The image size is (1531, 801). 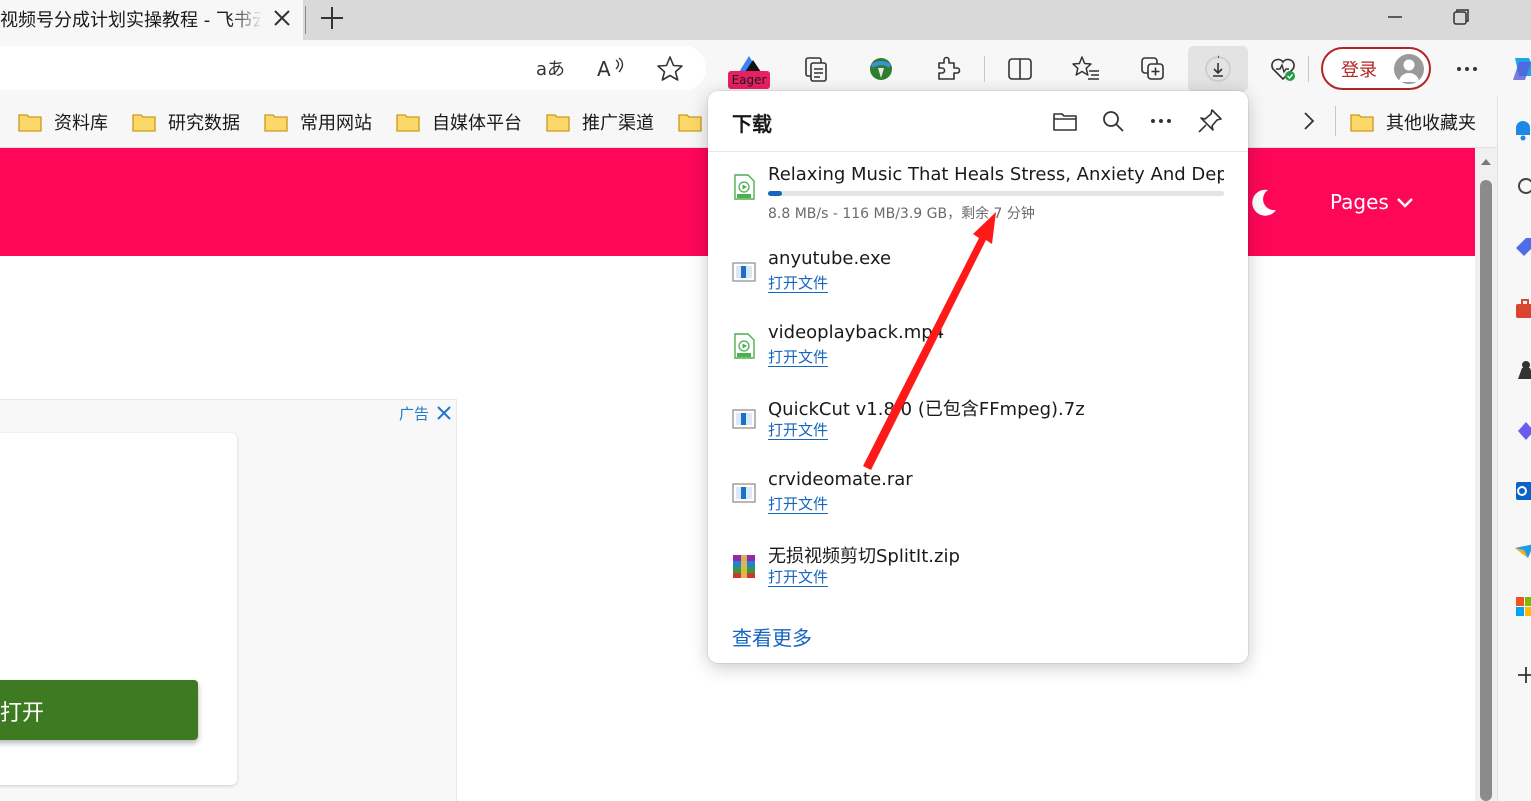 What do you see at coordinates (22, 713) in the screenshot?
I see `ad-open-label: 打开` at bounding box center [22, 713].